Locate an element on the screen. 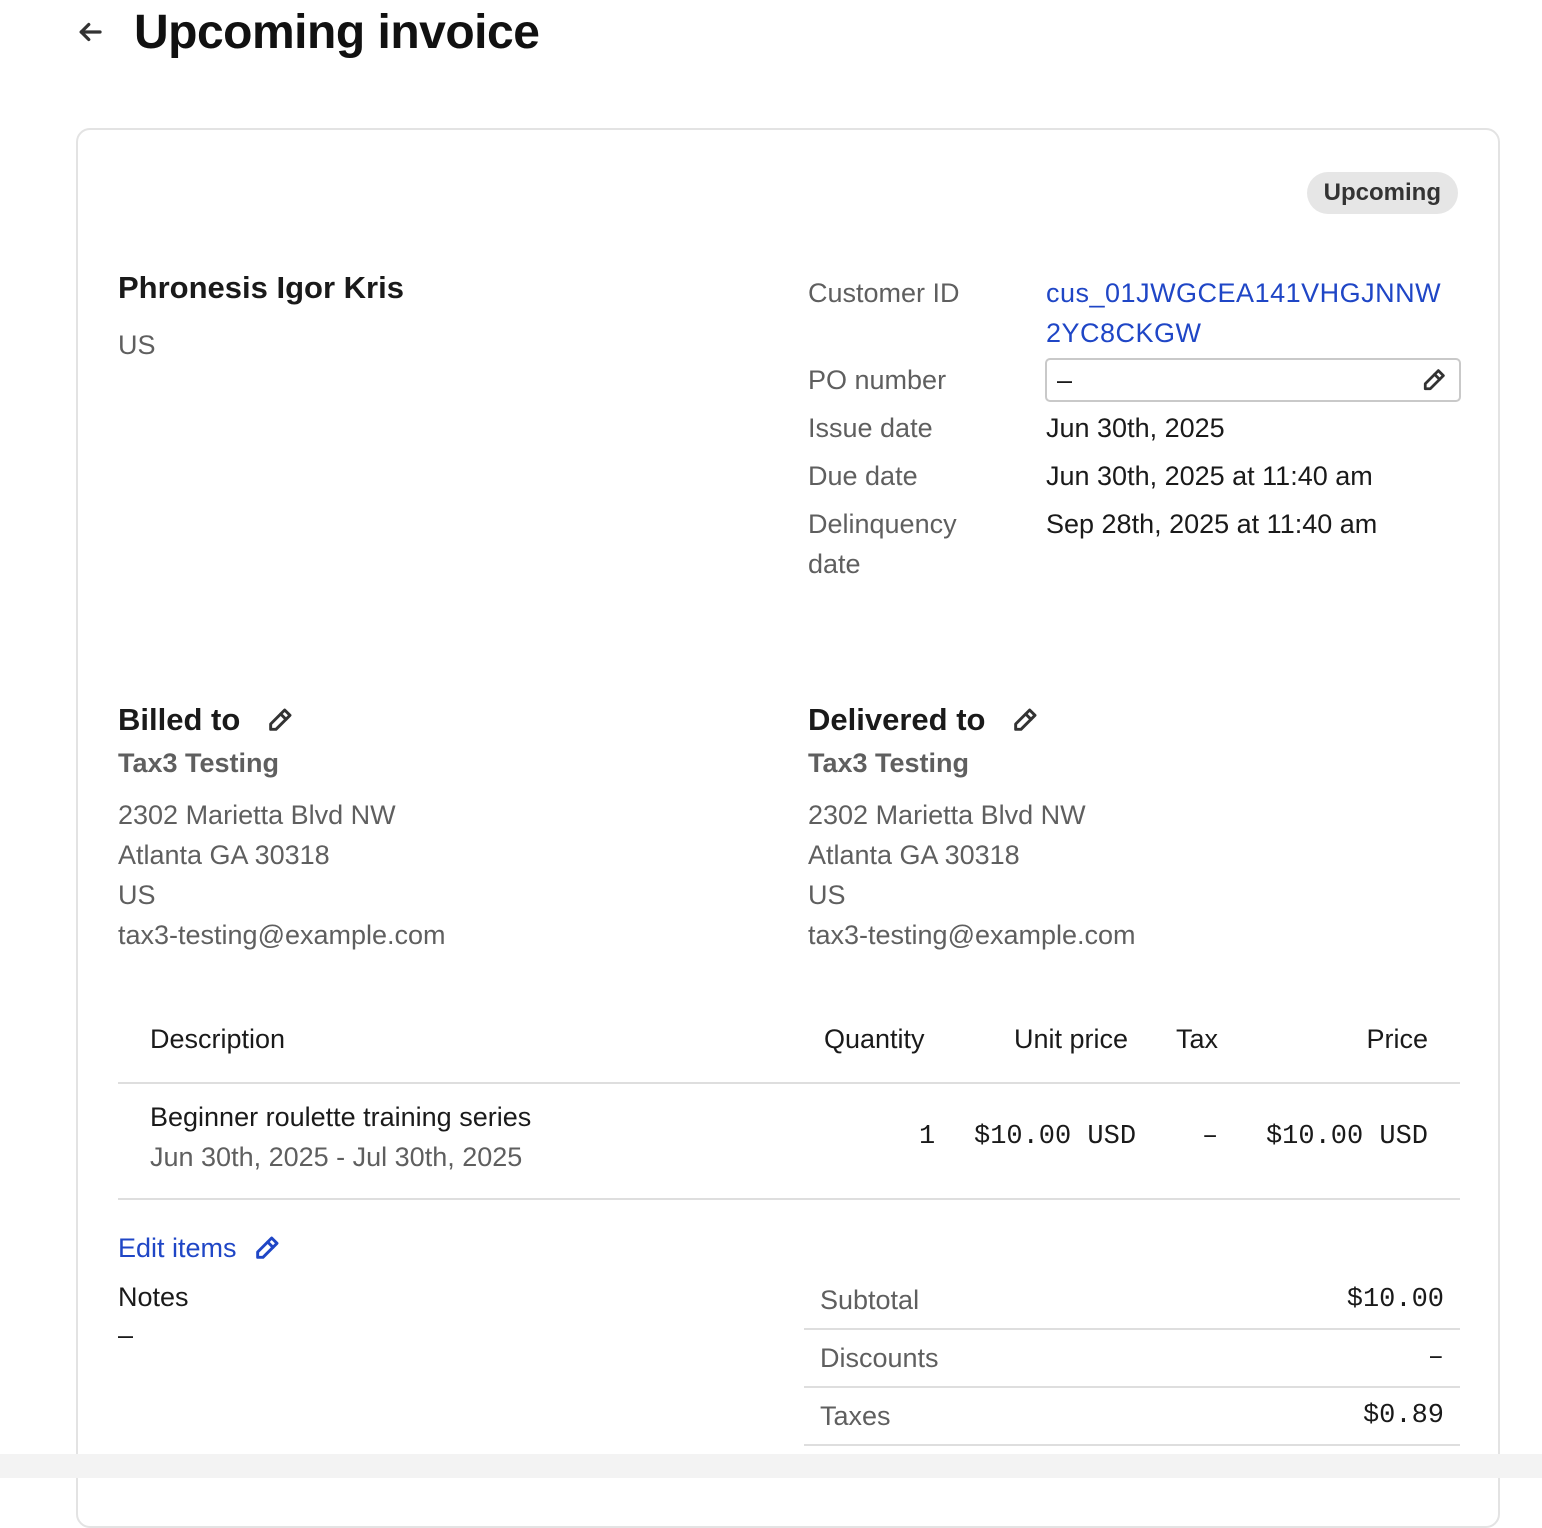  column-price: Price is located at coordinates (1397, 1039).